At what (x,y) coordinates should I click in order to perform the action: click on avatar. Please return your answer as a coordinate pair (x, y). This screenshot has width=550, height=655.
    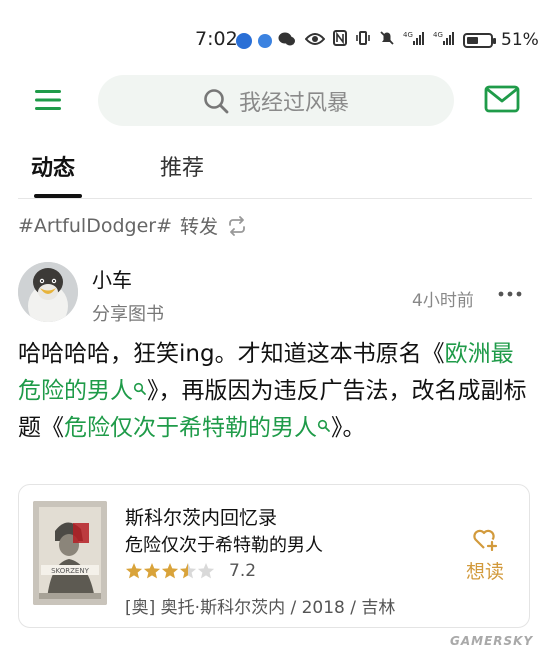
    Looking at the image, I should click on (48, 292).